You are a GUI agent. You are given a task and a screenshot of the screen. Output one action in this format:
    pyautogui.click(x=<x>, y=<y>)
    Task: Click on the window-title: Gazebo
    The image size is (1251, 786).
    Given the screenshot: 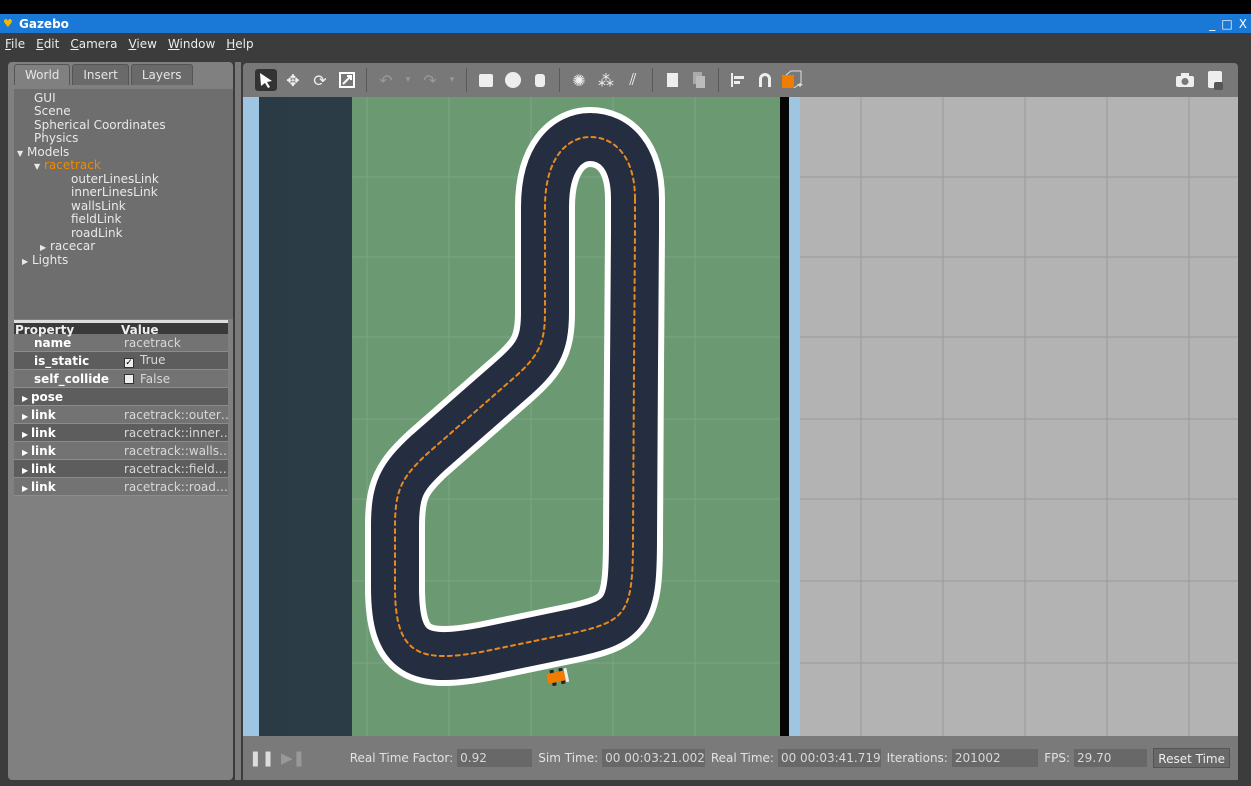 What is the action you would take?
    pyautogui.click(x=44, y=23)
    